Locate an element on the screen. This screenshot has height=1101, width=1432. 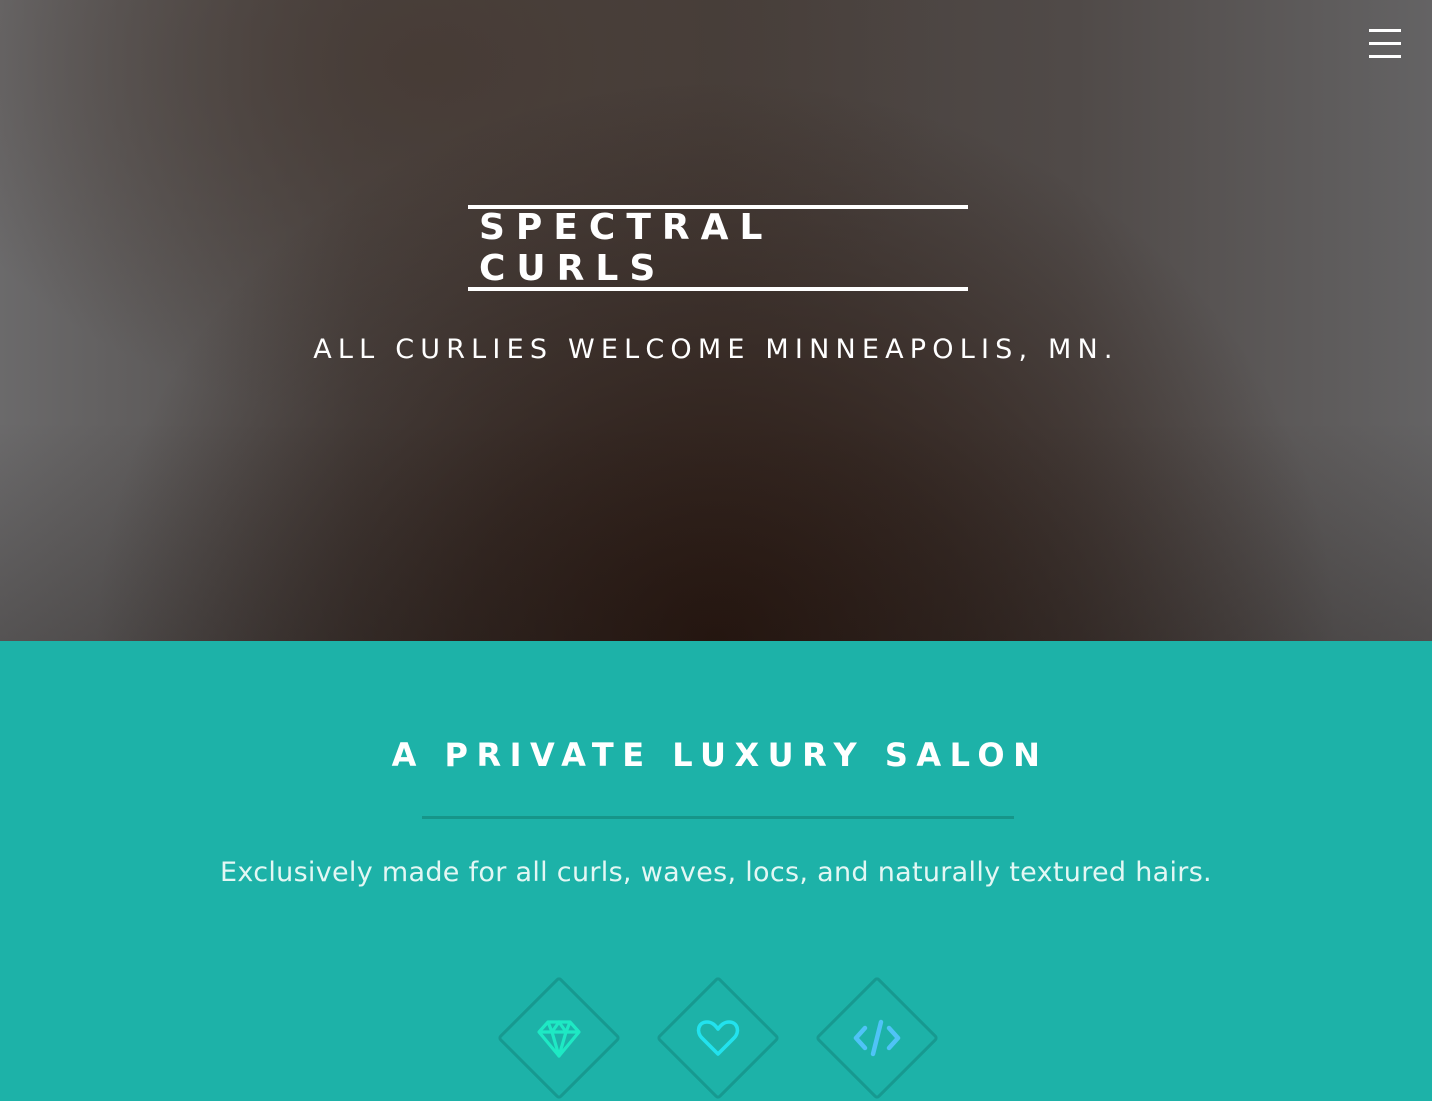
code-icon is located at coordinates (877, 1038).